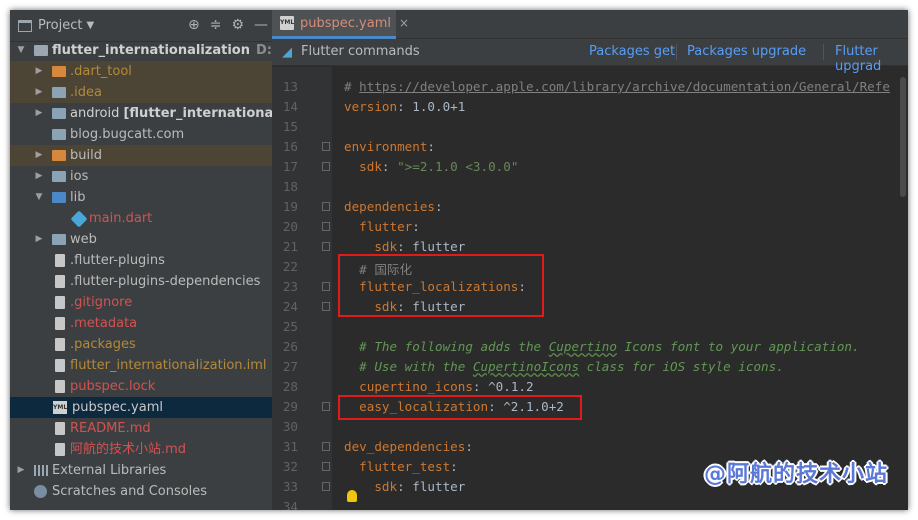 This screenshot has width=918, height=520. Describe the element at coordinates (59, 197) in the screenshot. I see `source-folder-icon` at that location.